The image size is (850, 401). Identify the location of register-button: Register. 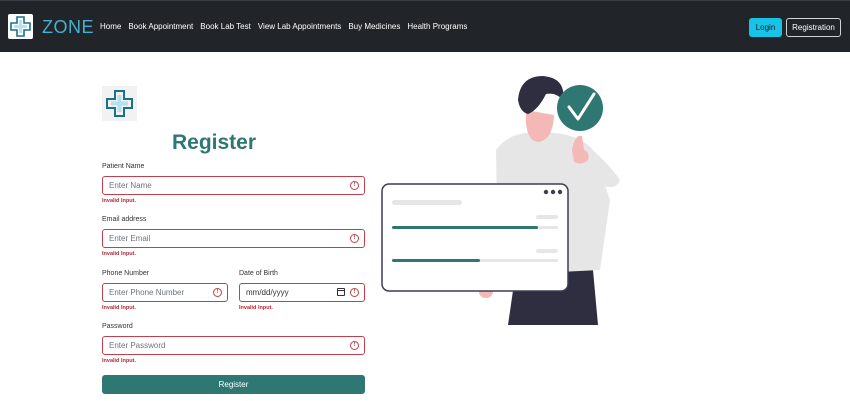
(233, 384).